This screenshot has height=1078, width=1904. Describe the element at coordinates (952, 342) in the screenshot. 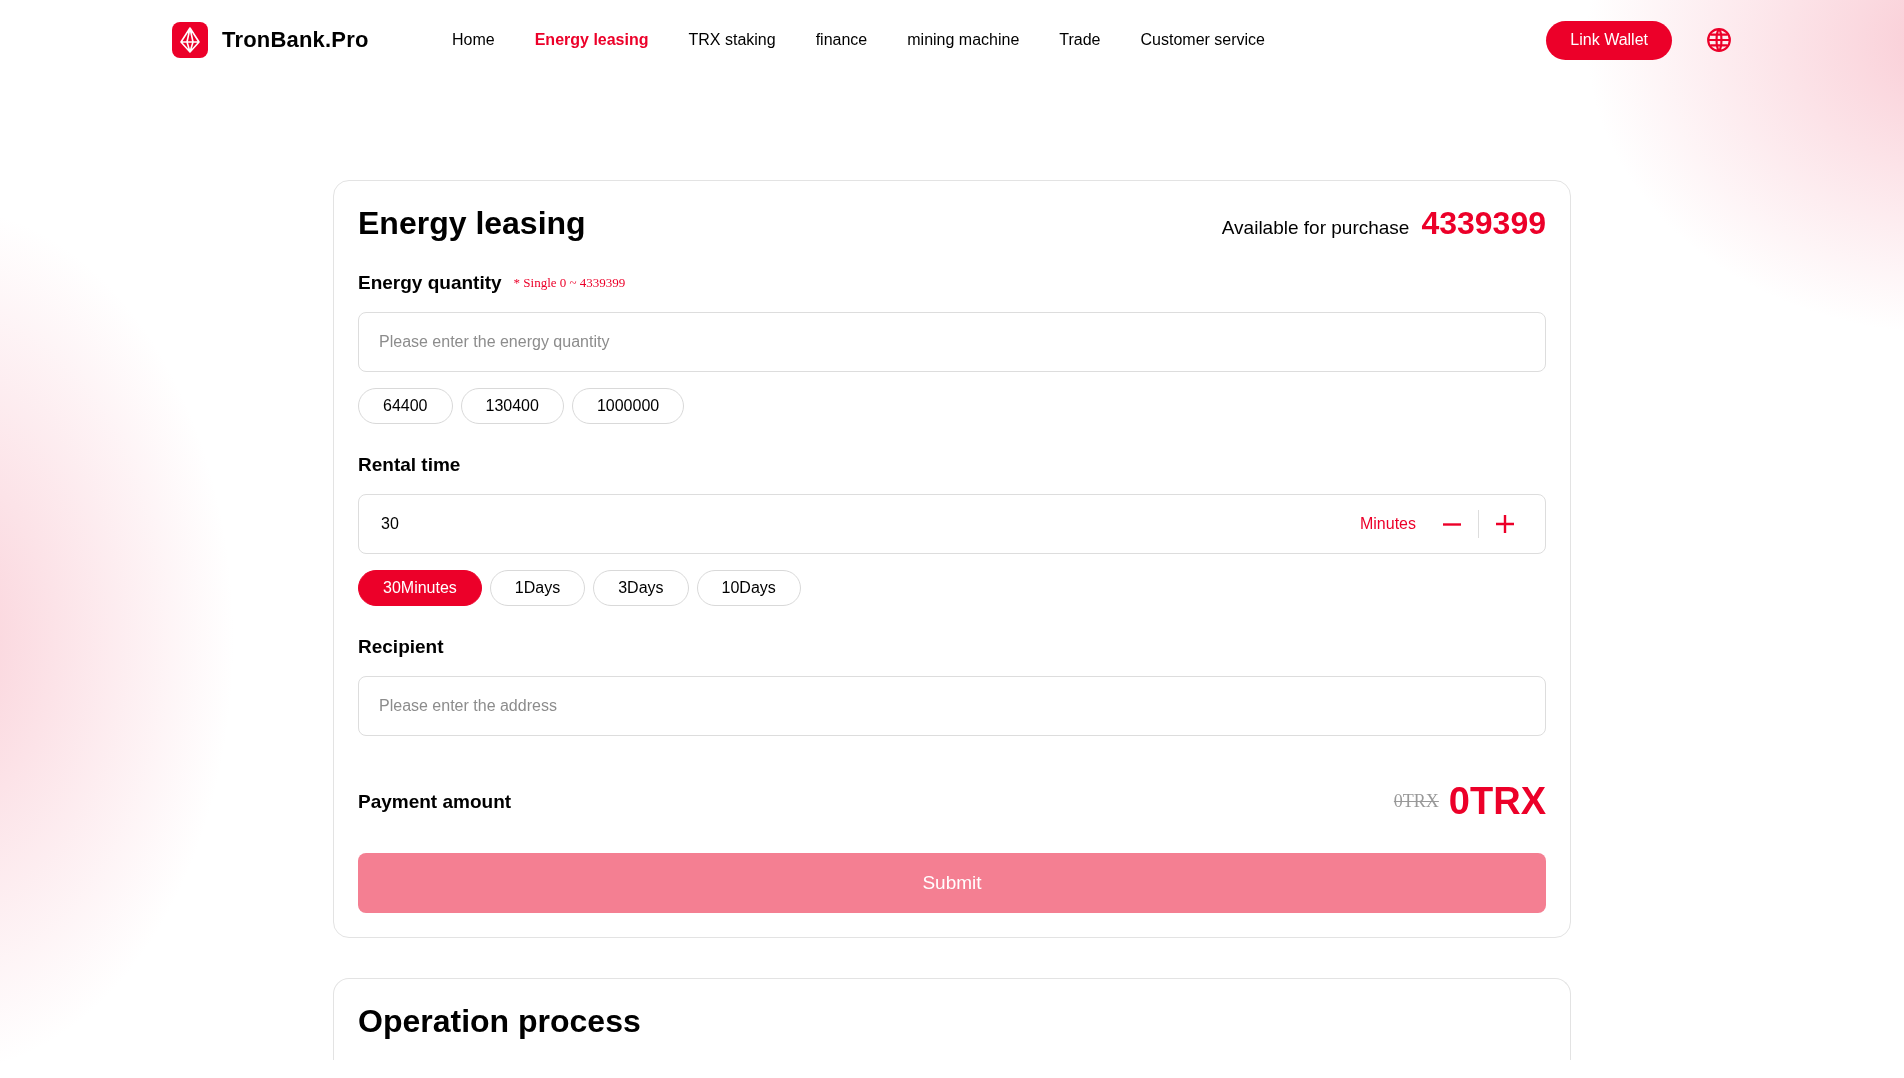

I see `energy-quantity-field: Please enter the energy quantity` at that location.